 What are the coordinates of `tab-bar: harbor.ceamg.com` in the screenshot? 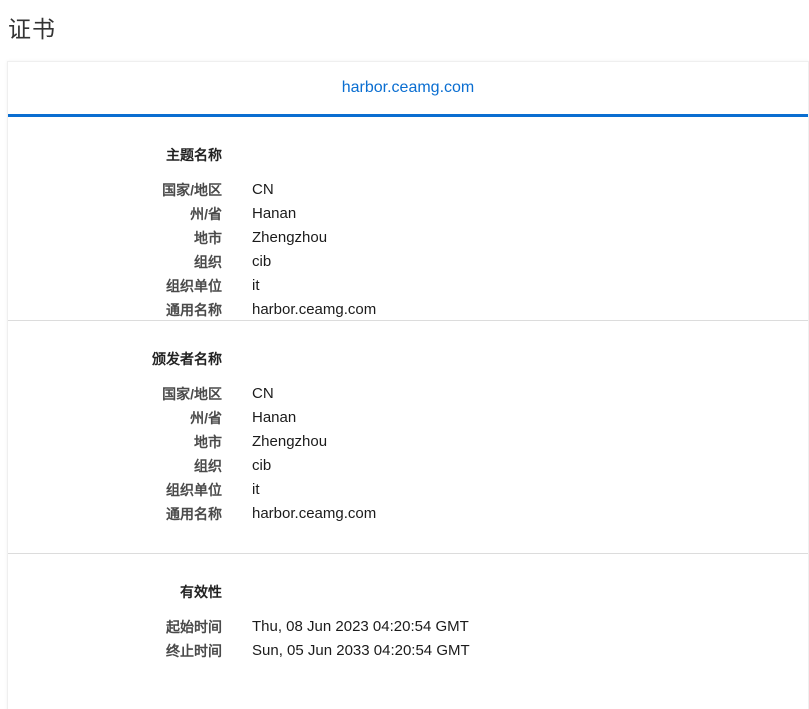 It's located at (408, 89).